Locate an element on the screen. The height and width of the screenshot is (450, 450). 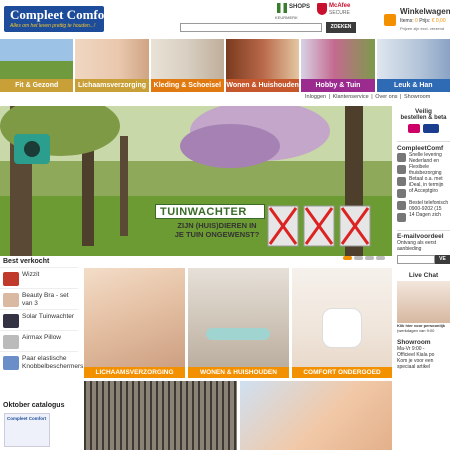
mcafee-label: McAfee is located at coordinates (340, 6).